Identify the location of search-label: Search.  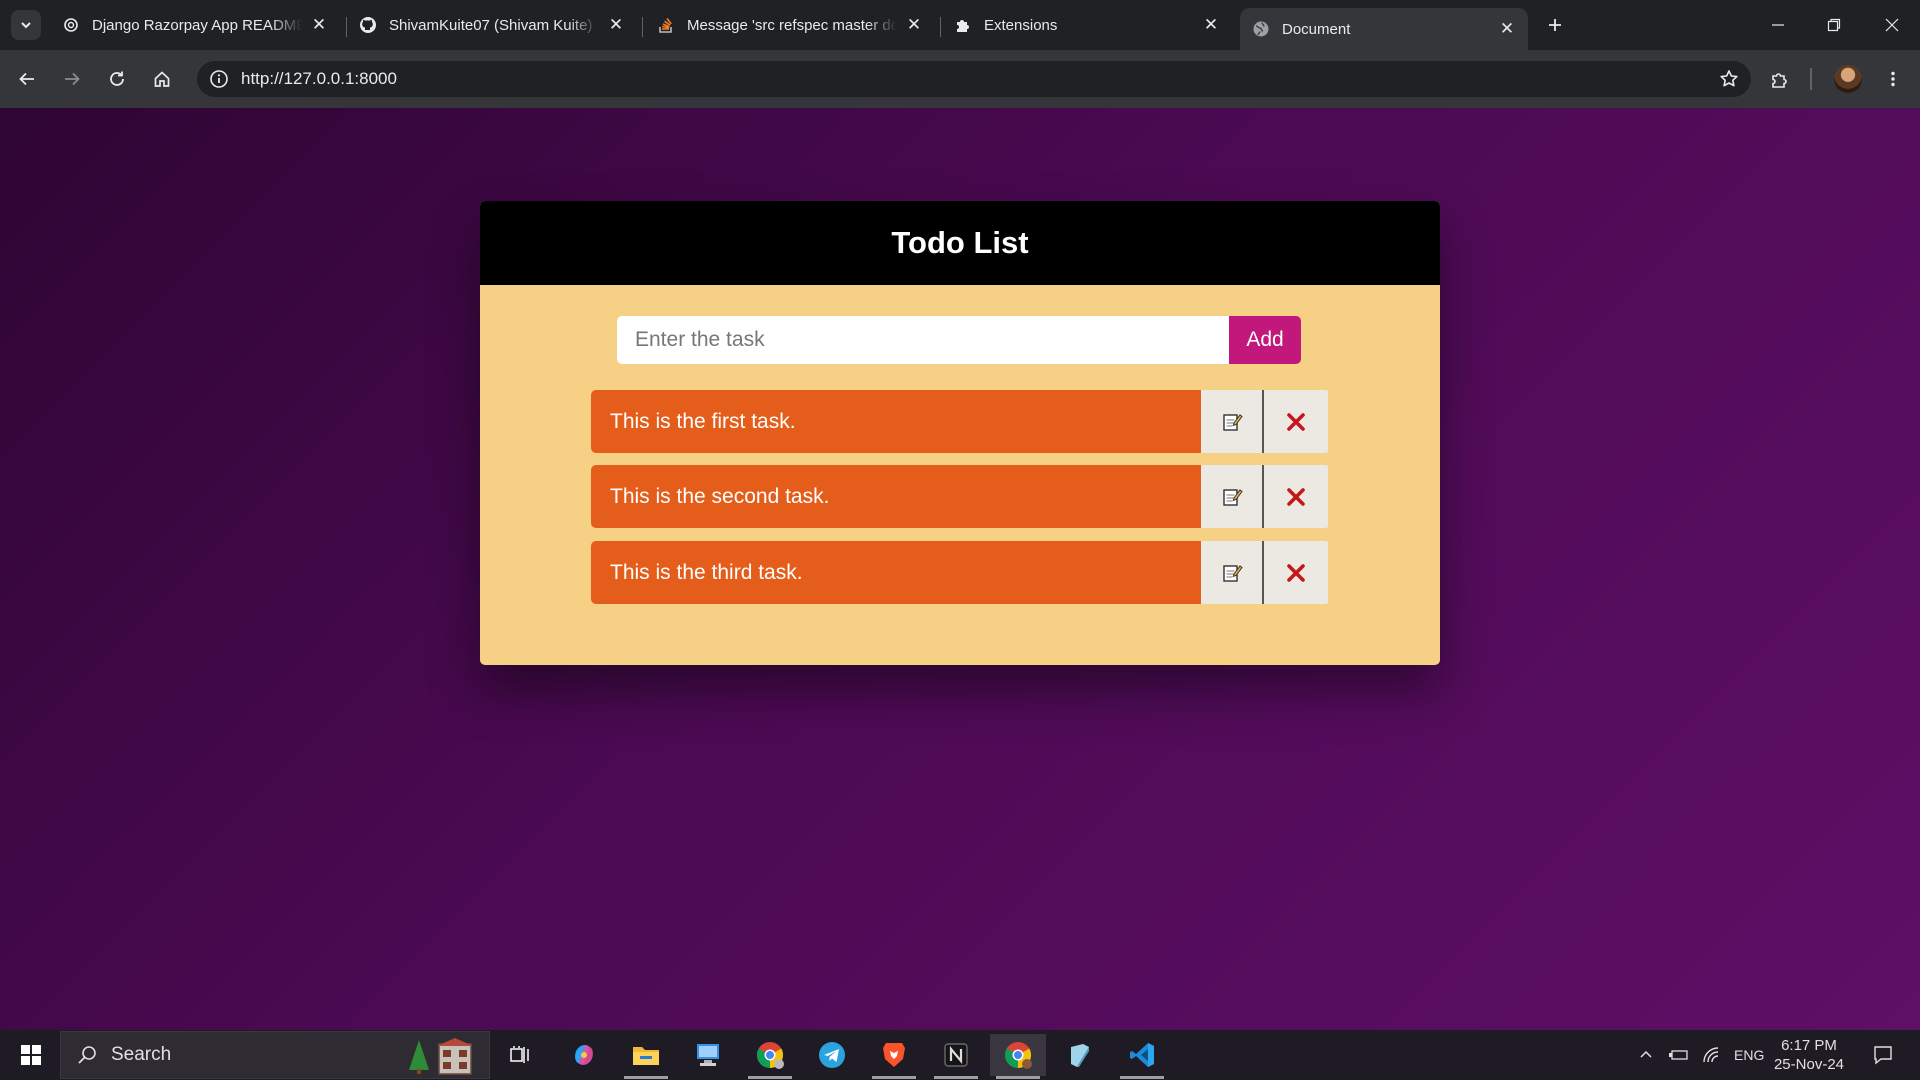
(141, 1054).